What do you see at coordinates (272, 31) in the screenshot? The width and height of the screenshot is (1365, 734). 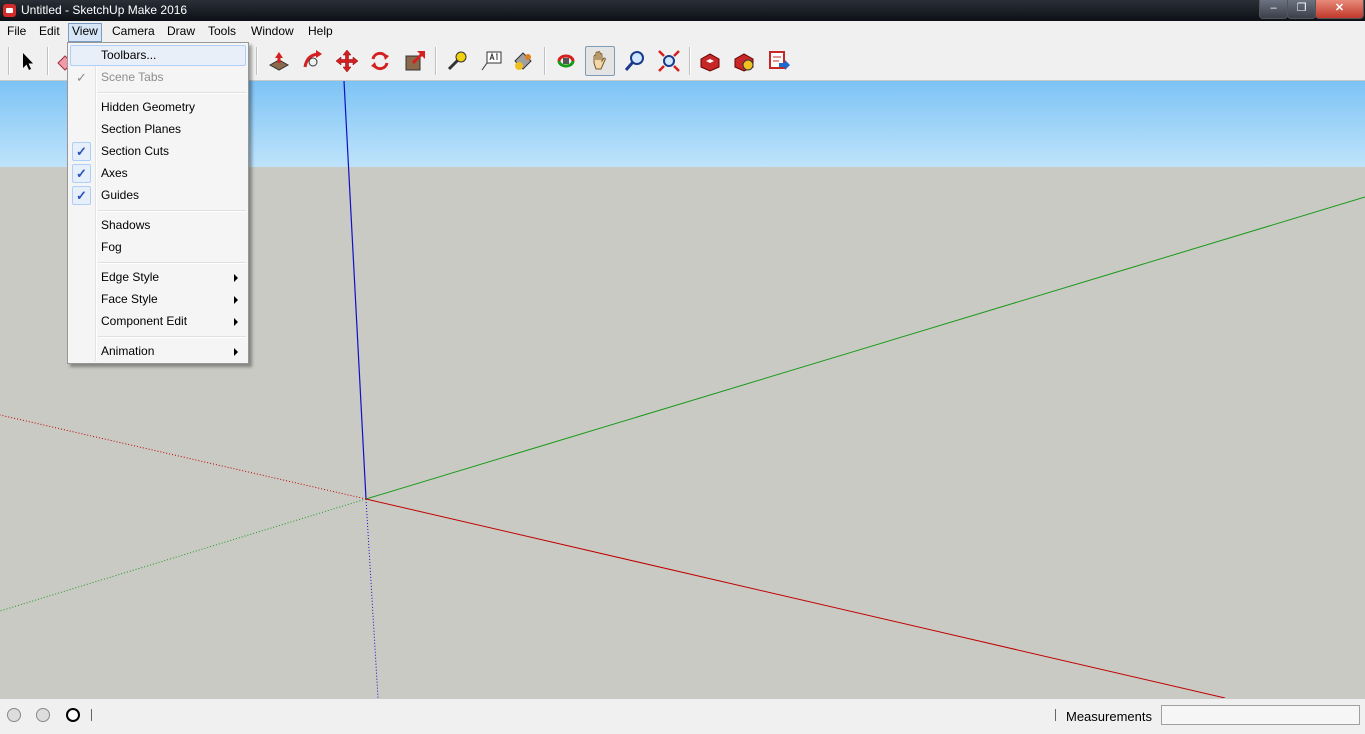 I see `menu-window: Window` at bounding box center [272, 31].